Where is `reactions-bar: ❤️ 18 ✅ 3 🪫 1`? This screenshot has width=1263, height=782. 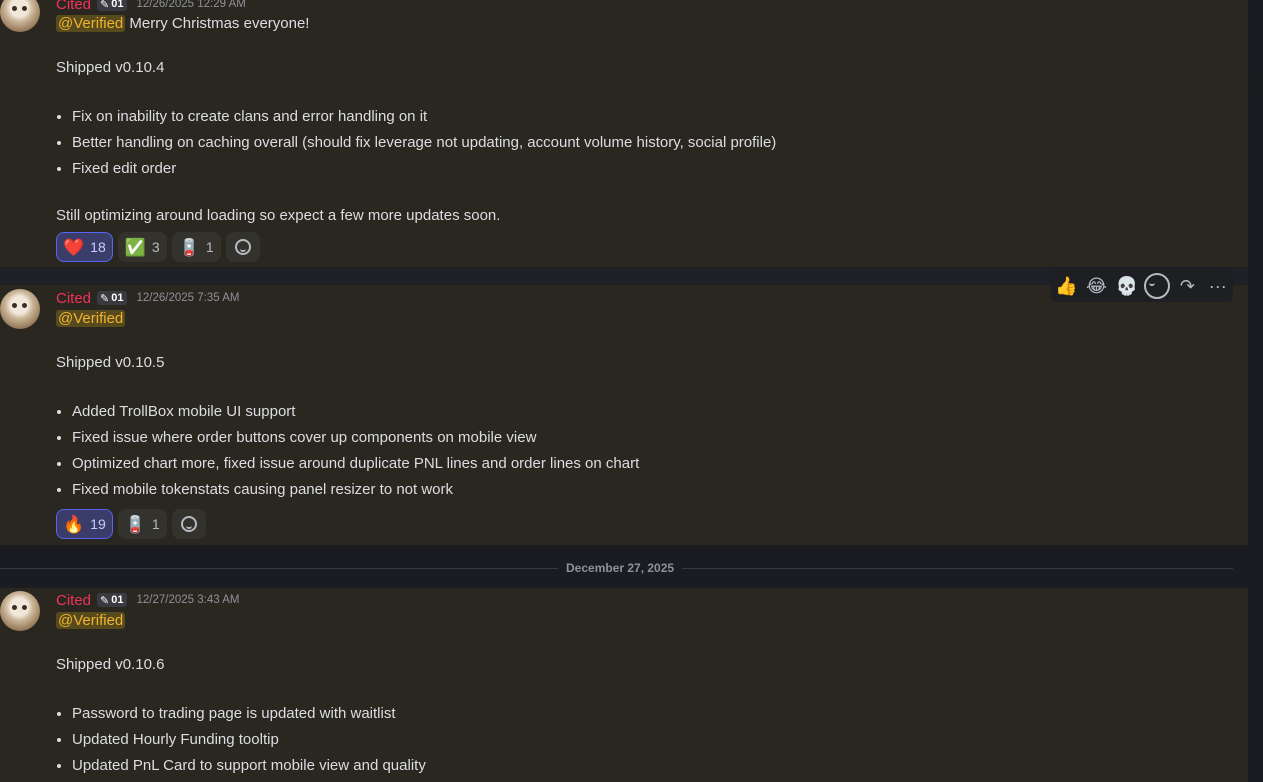 reactions-bar: ❤️ 18 ✅ 3 🪫 1 is located at coordinates (158, 247).